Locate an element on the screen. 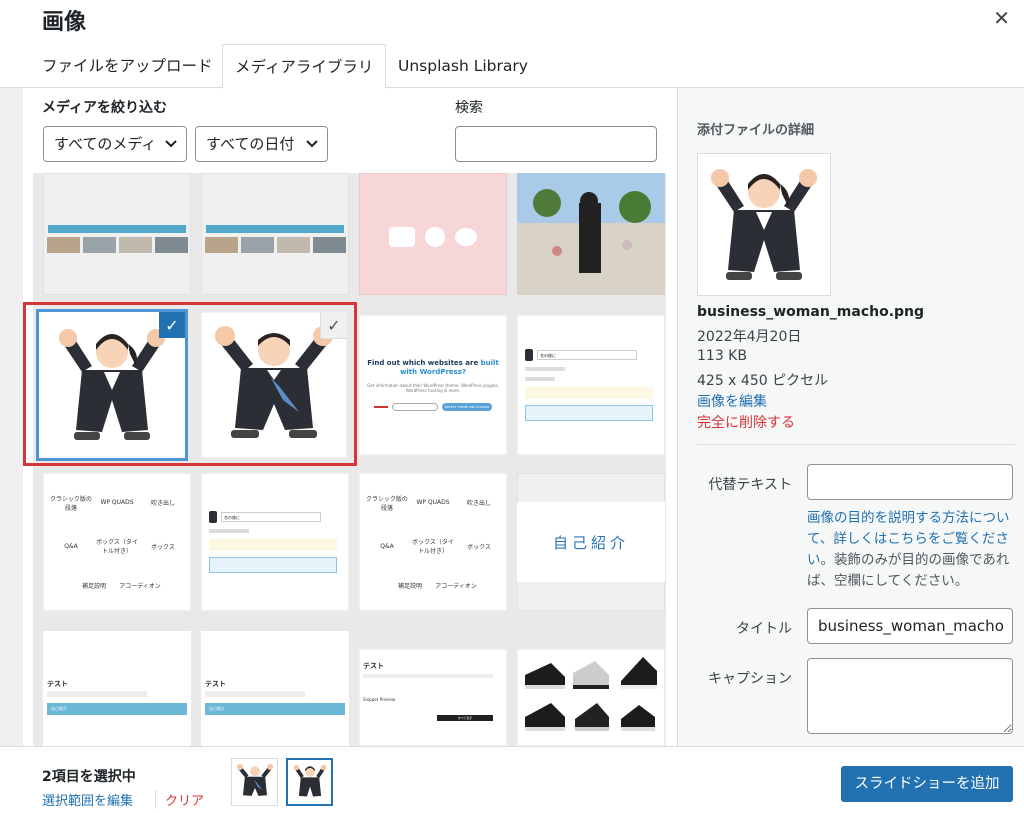 This screenshot has width=1024, height=813. date-select: すべての日付 is located at coordinates (261, 144).